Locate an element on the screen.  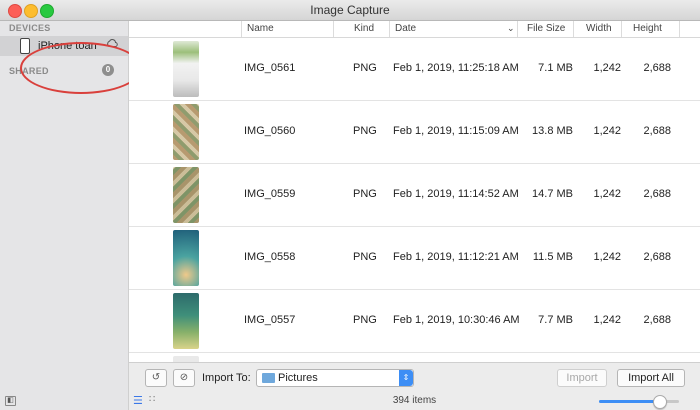
title-bar: Image Capture is located at coordinates (350, 10).